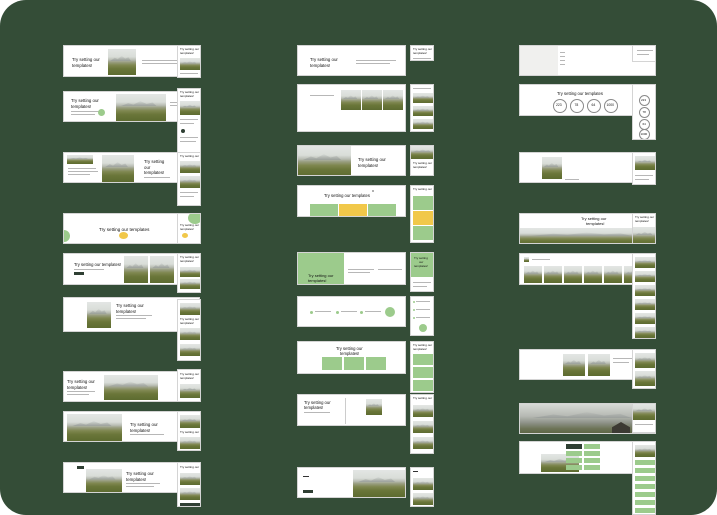 This screenshot has width=717, height=515. I want to click on accent-blob, so click(67, 236).